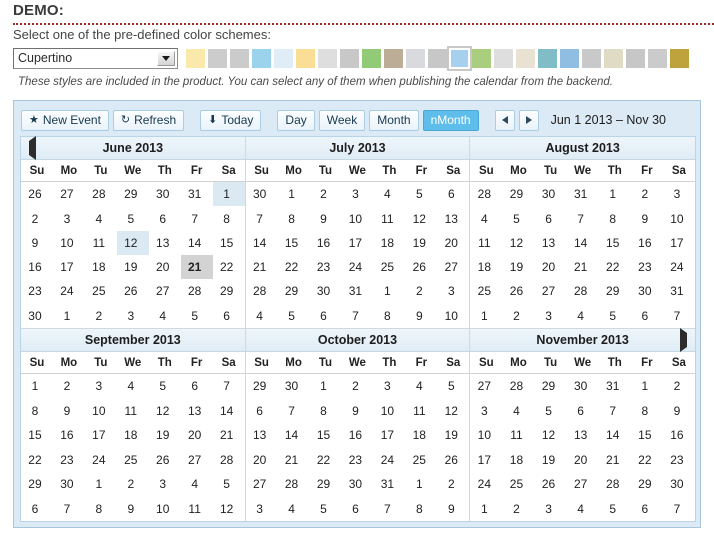 Image resolution: width=714 pixels, height=539 pixels. Describe the element at coordinates (357, 243) in the screenshot. I see `day-cell: 17` at that location.